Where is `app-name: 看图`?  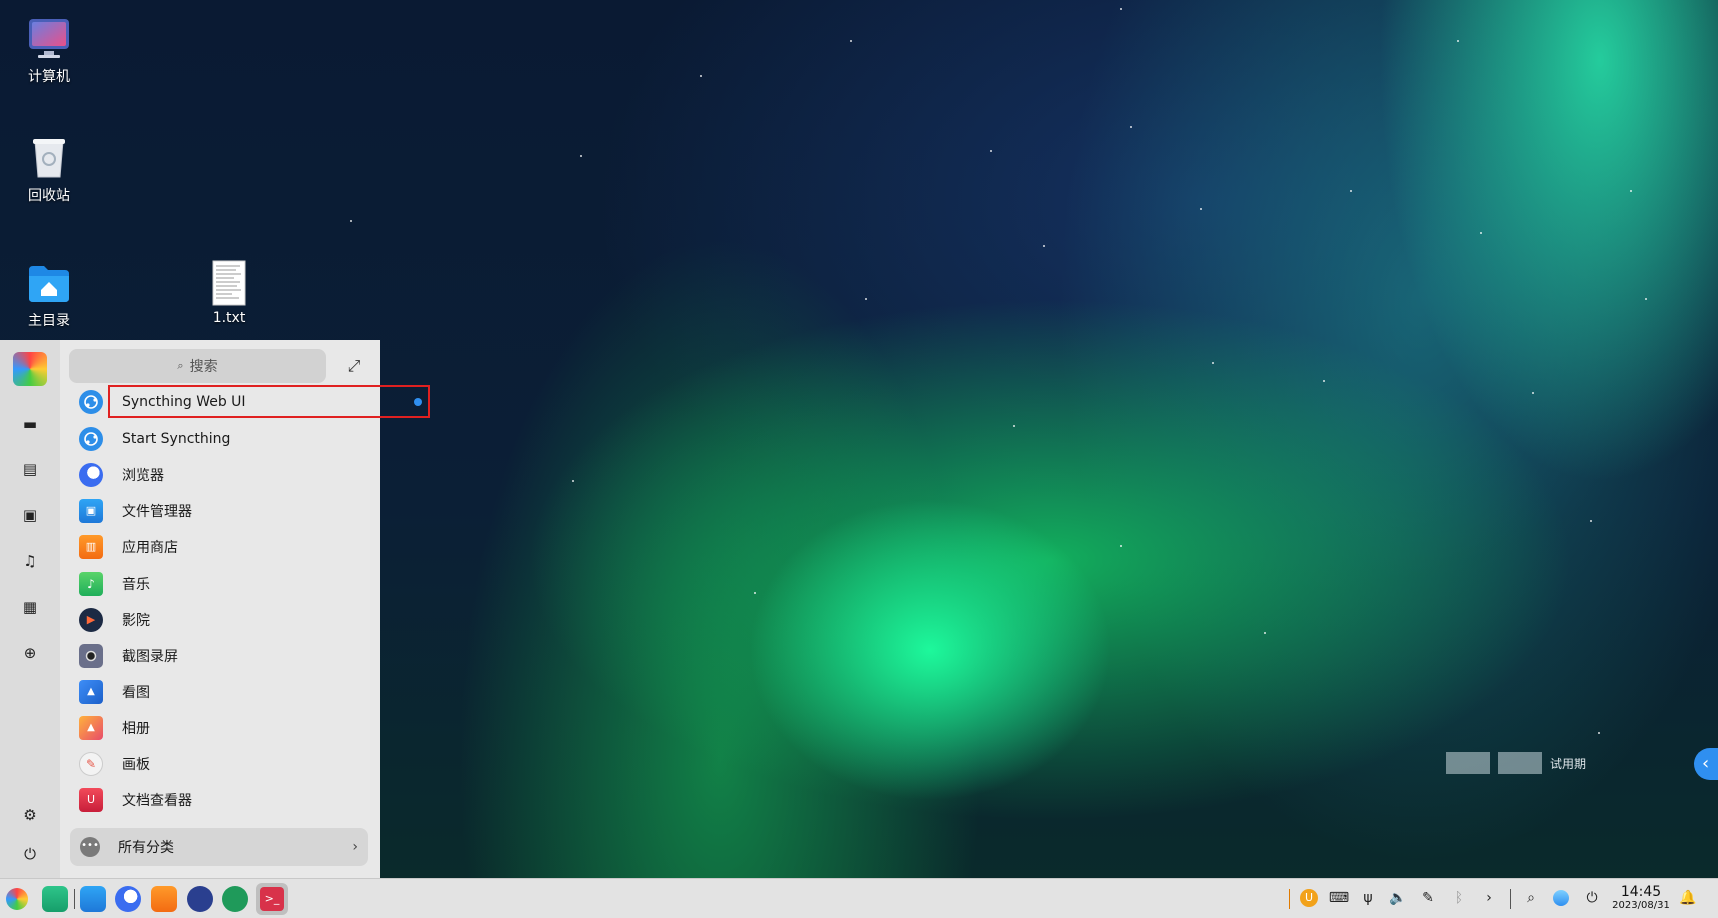 app-name: 看图 is located at coordinates (136, 692).